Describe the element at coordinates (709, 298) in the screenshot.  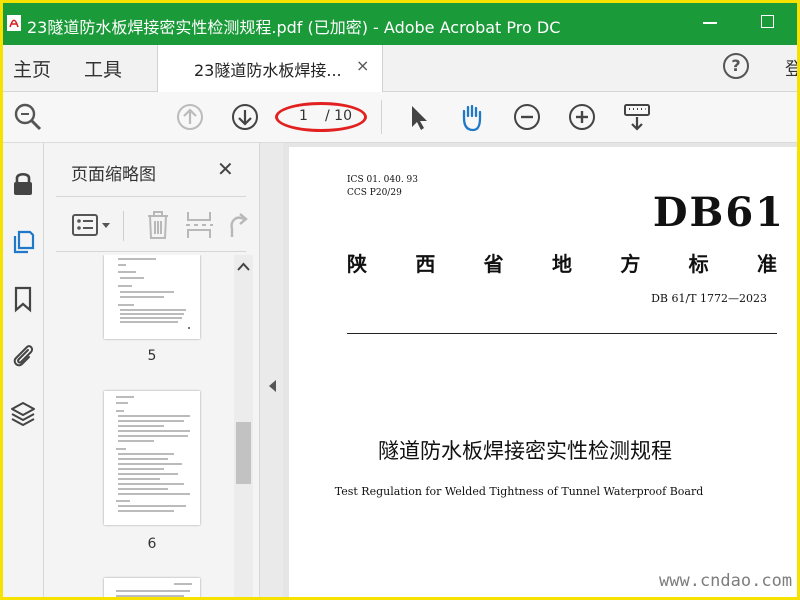
I see `standard-number: DB 61/T 1772—2023` at that location.